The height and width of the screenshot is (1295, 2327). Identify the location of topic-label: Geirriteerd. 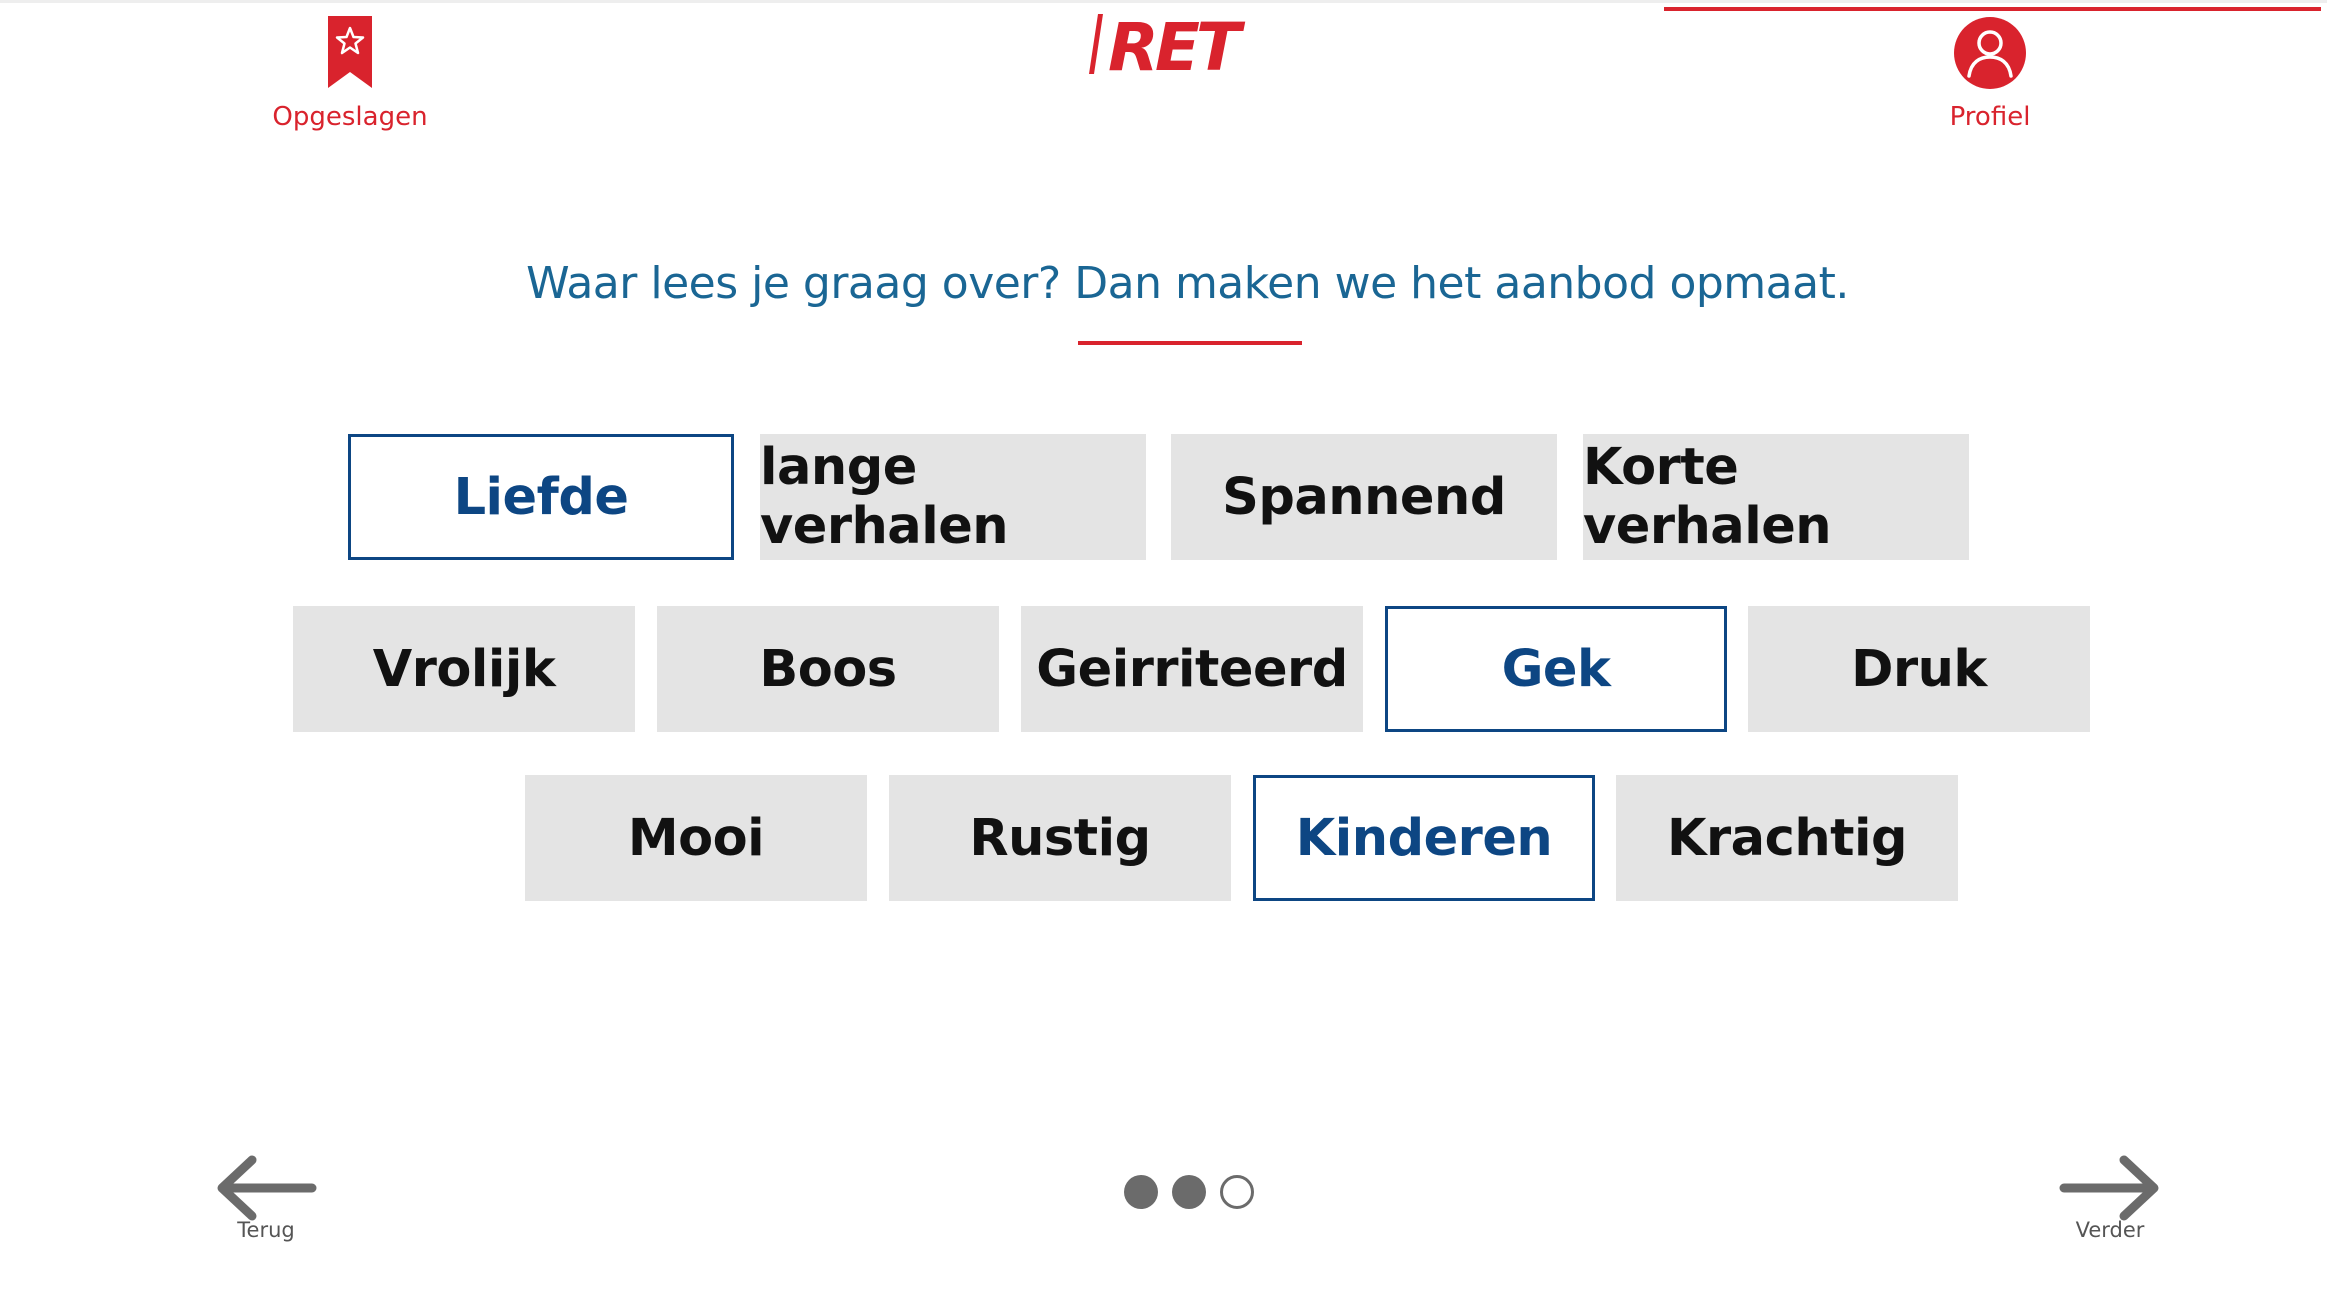
(1192, 669).